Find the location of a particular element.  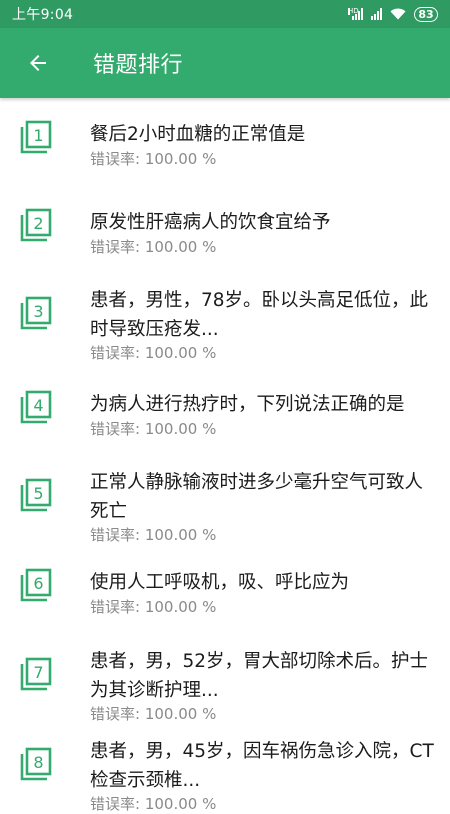

wifi-icon is located at coordinates (398, 14).